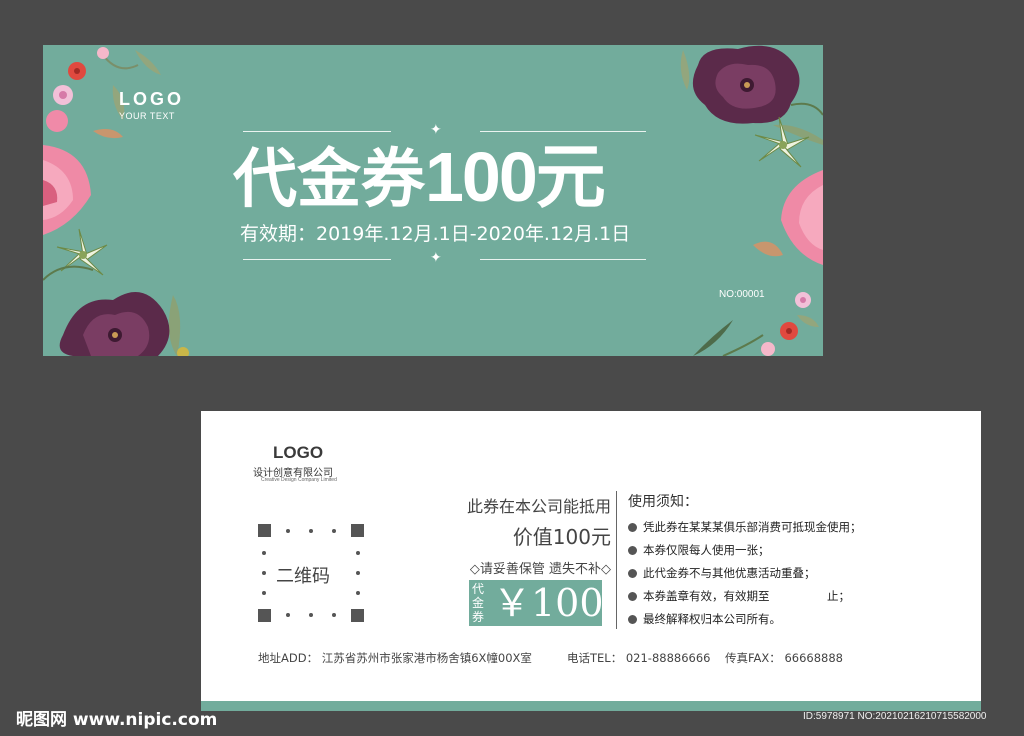 This screenshot has width=1024, height=736. Describe the element at coordinates (591, 706) in the screenshot. I see `back-bottom-band` at that location.